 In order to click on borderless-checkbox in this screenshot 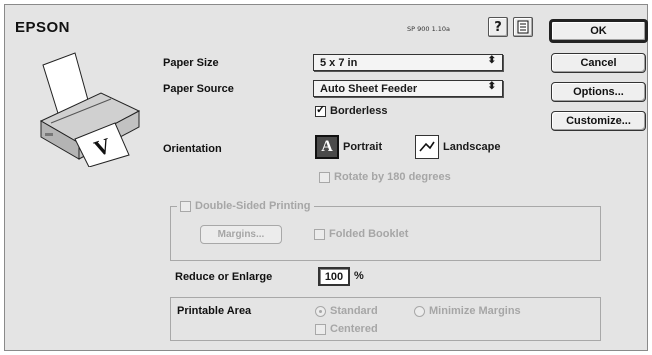, I will do `click(320, 110)`.